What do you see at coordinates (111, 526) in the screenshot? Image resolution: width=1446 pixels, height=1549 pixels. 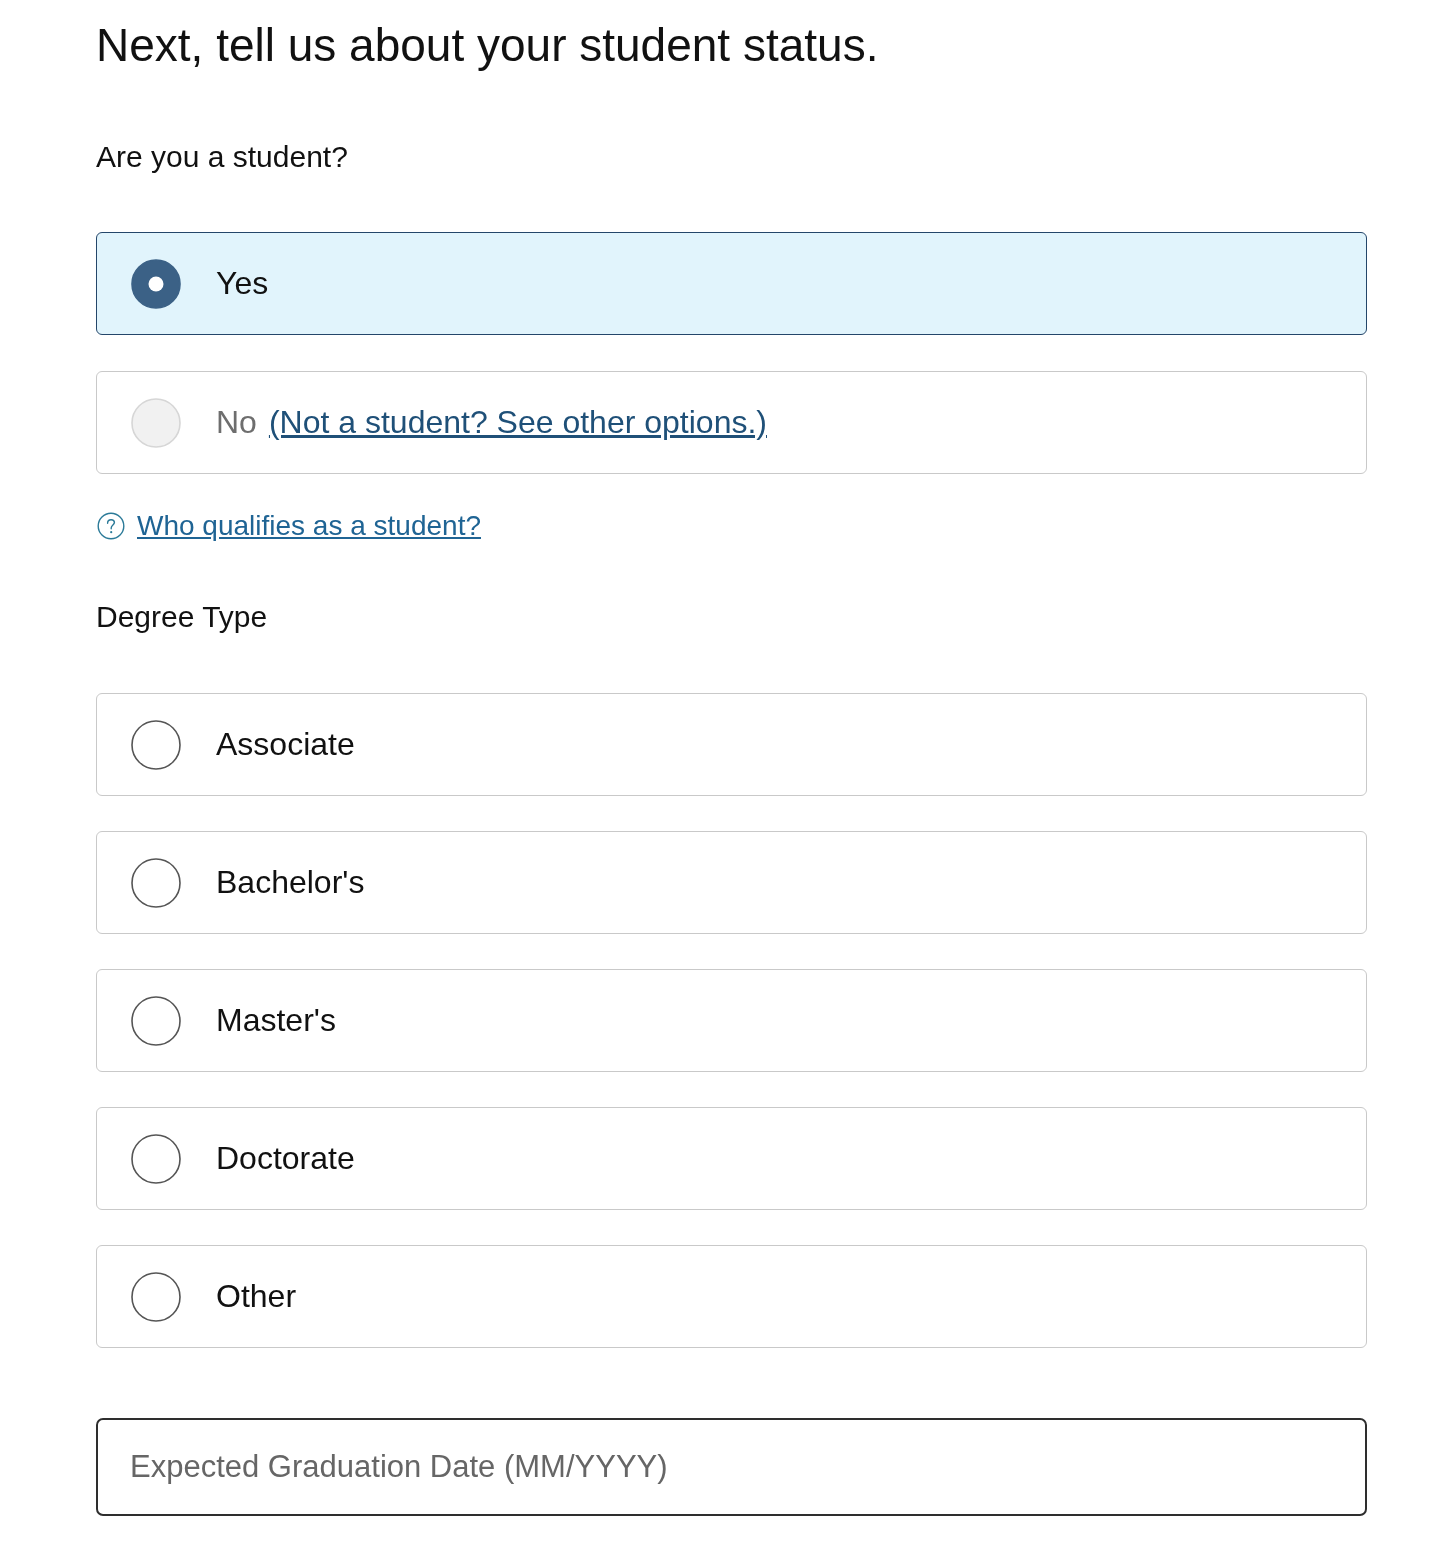 I see `help-icon` at bounding box center [111, 526].